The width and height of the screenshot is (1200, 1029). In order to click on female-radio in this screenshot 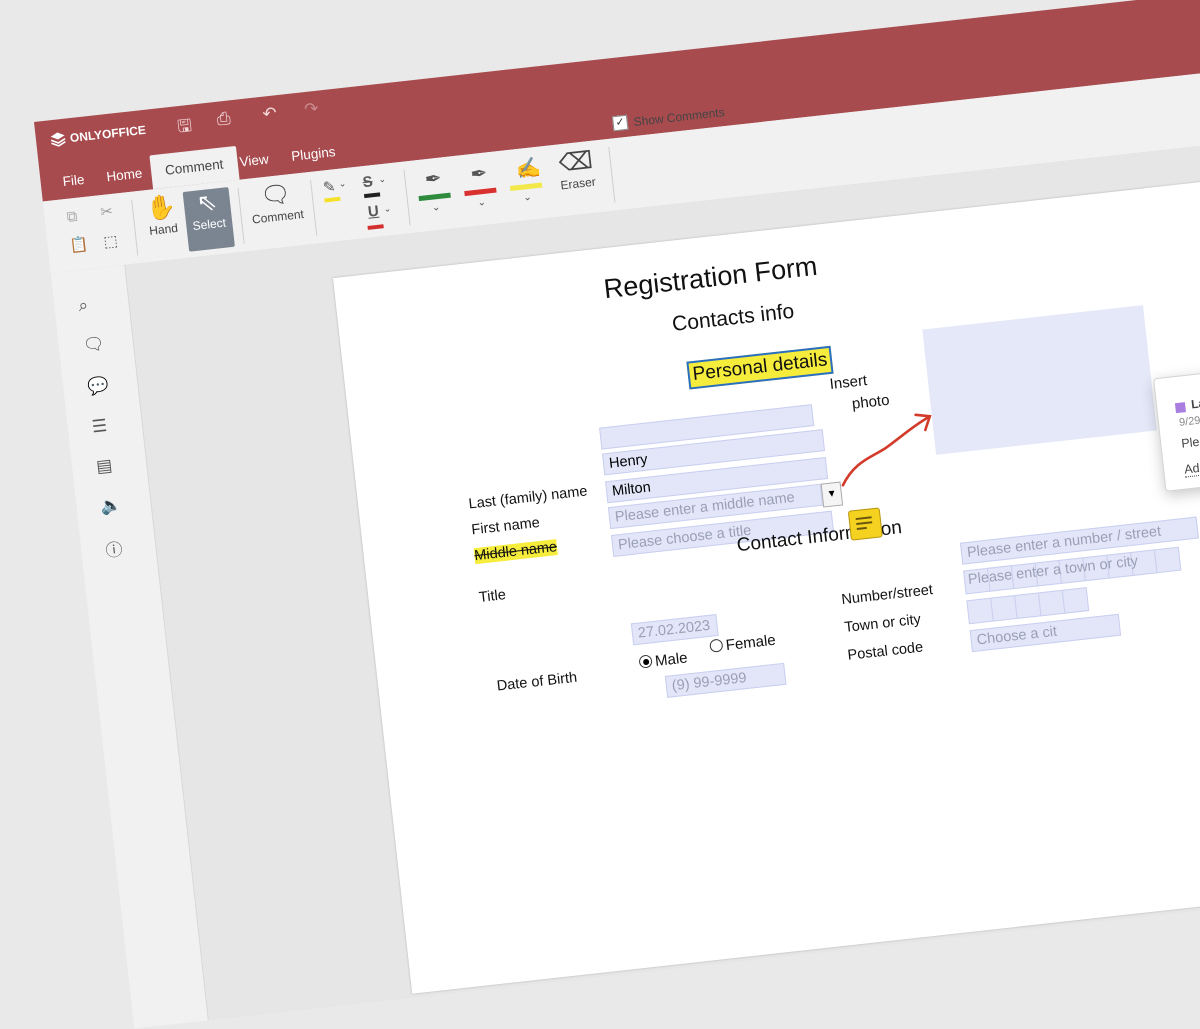, I will do `click(716, 645)`.